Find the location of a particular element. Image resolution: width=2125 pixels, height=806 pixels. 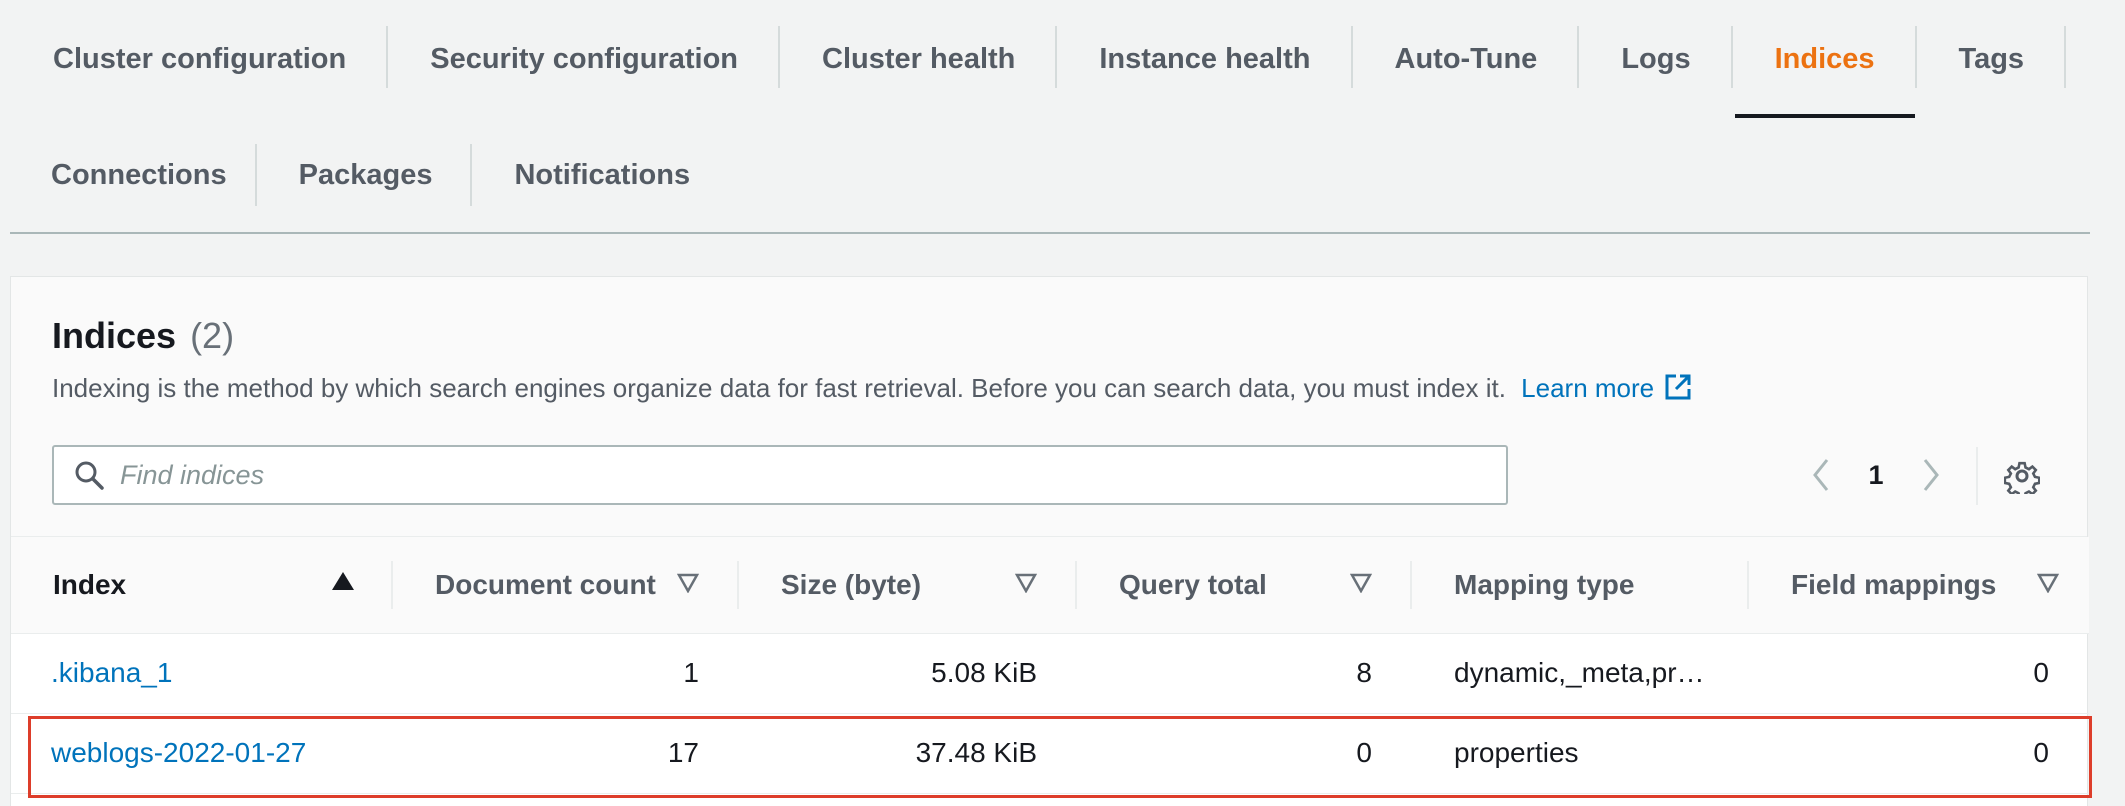

cell-mapping-type: properties is located at coordinates (1580, 753).